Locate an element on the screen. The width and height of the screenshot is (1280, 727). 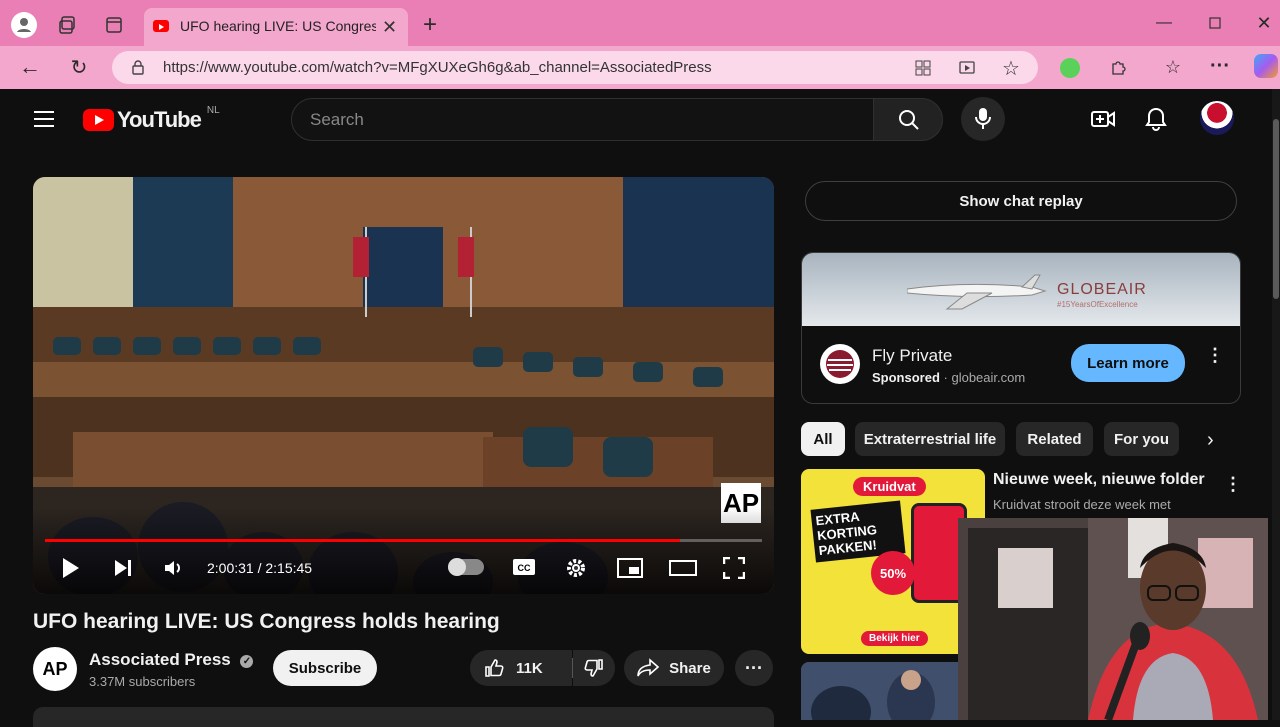
search-input: Search is located at coordinates (582, 119).